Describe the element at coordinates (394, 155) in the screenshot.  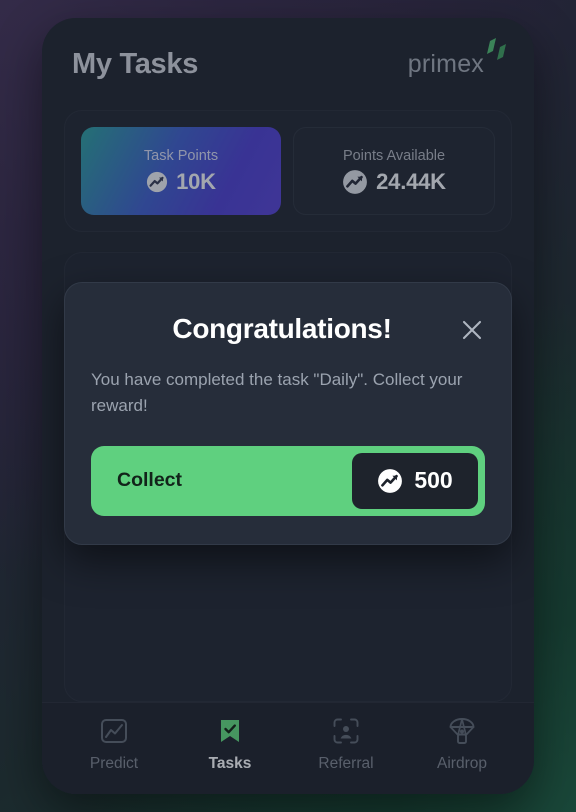
I see `points-available-label: Points Available` at that location.